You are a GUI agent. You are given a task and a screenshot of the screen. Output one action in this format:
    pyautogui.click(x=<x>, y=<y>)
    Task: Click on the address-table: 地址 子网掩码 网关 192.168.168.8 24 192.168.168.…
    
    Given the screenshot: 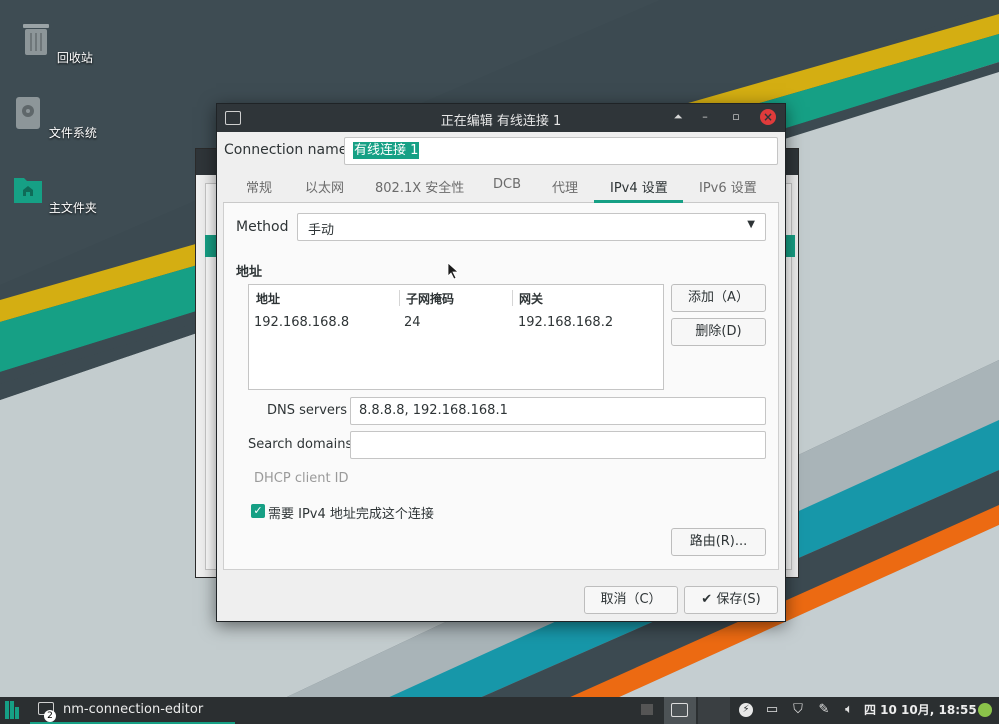 What is the action you would take?
    pyautogui.click(x=456, y=337)
    